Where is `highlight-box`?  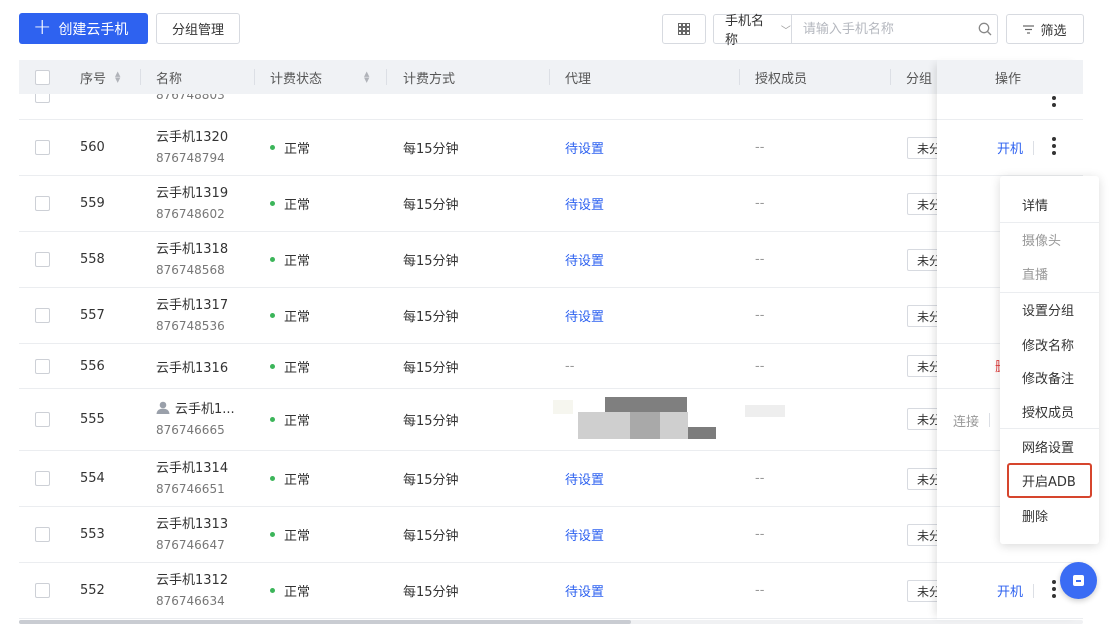
highlight-box is located at coordinates (1049, 480).